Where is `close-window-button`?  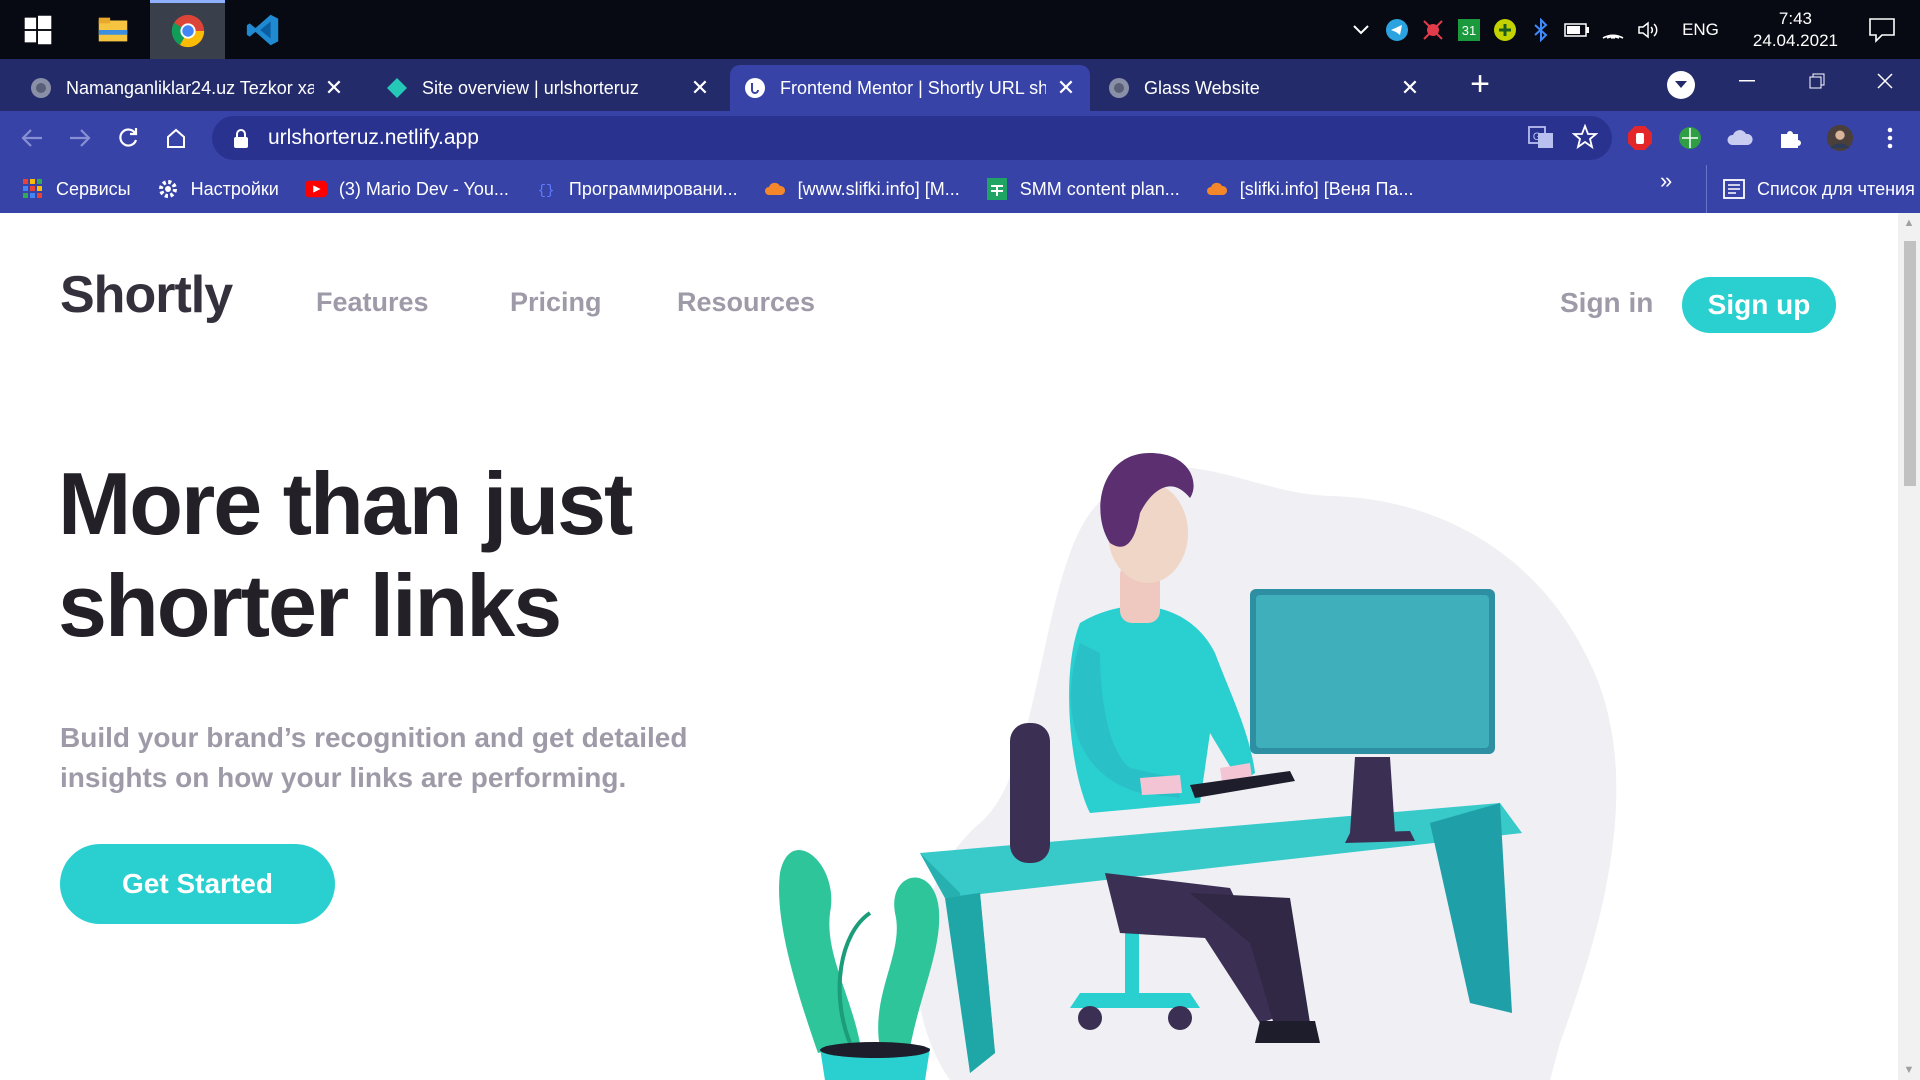
close-window-button is located at coordinates (1885, 81).